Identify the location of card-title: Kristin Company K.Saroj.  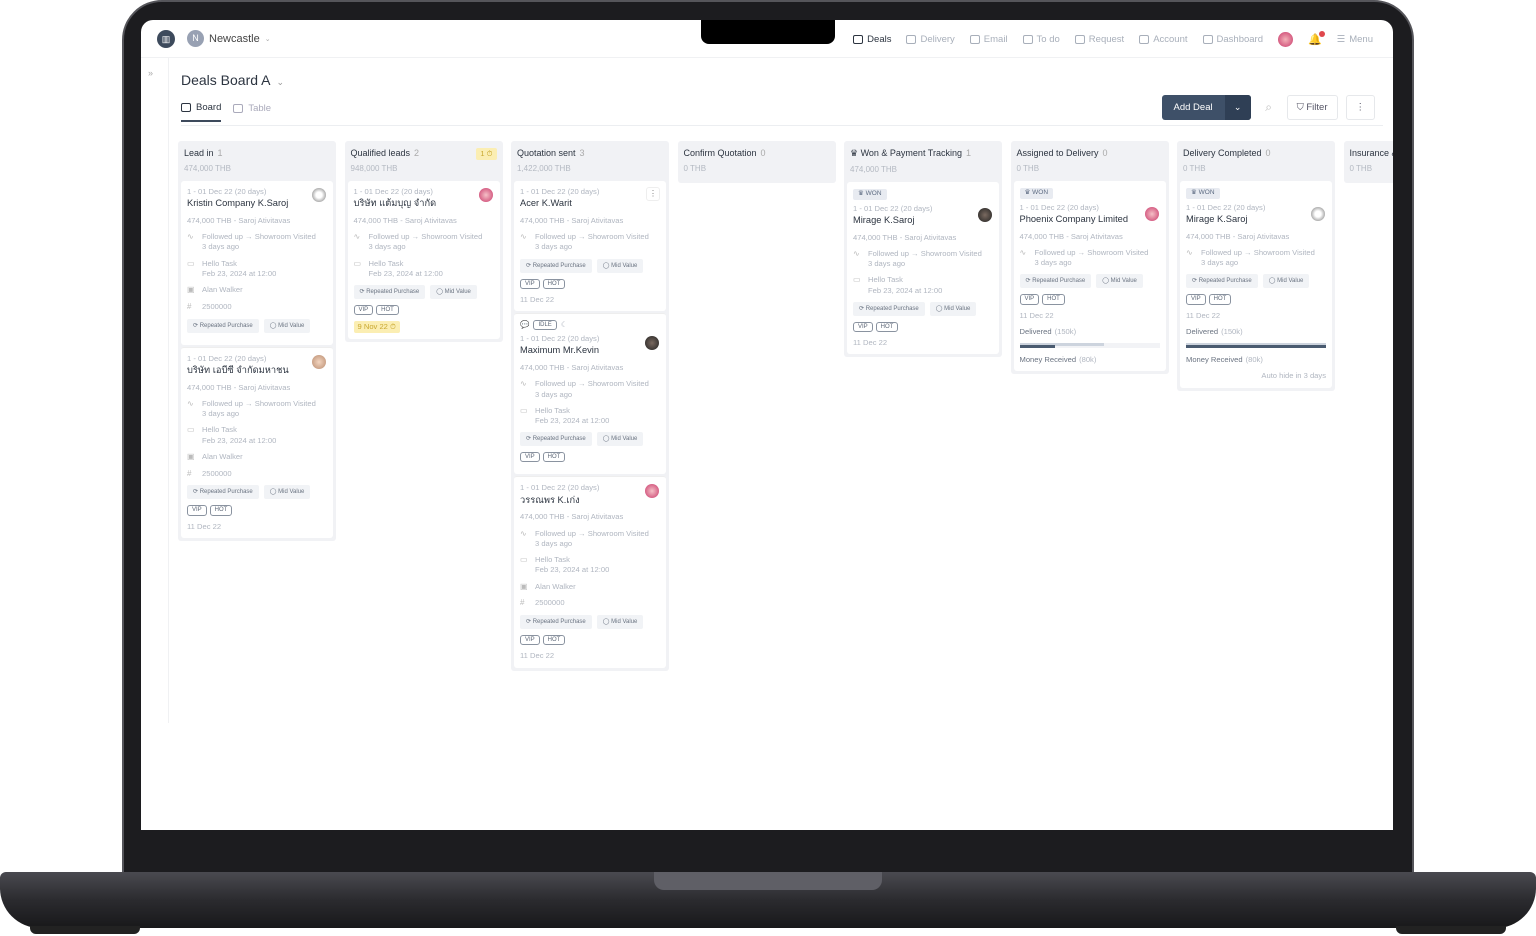
(257, 203).